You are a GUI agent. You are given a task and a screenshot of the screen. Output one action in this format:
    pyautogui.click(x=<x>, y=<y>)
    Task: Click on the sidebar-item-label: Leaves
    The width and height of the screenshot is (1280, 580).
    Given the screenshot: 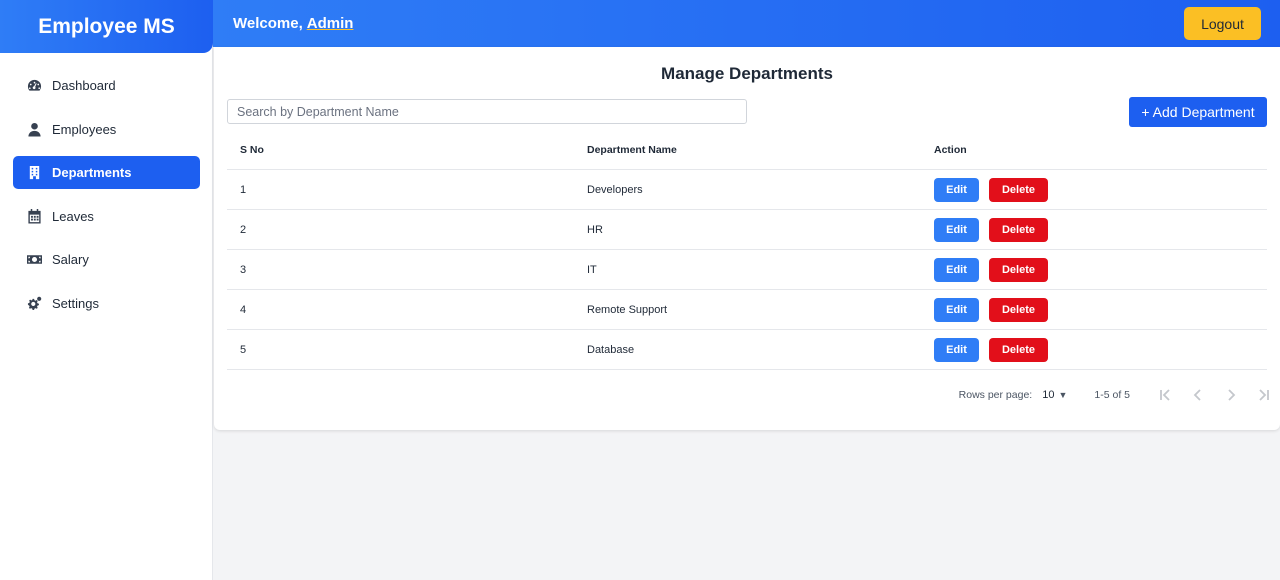 What is the action you would take?
    pyautogui.click(x=73, y=216)
    